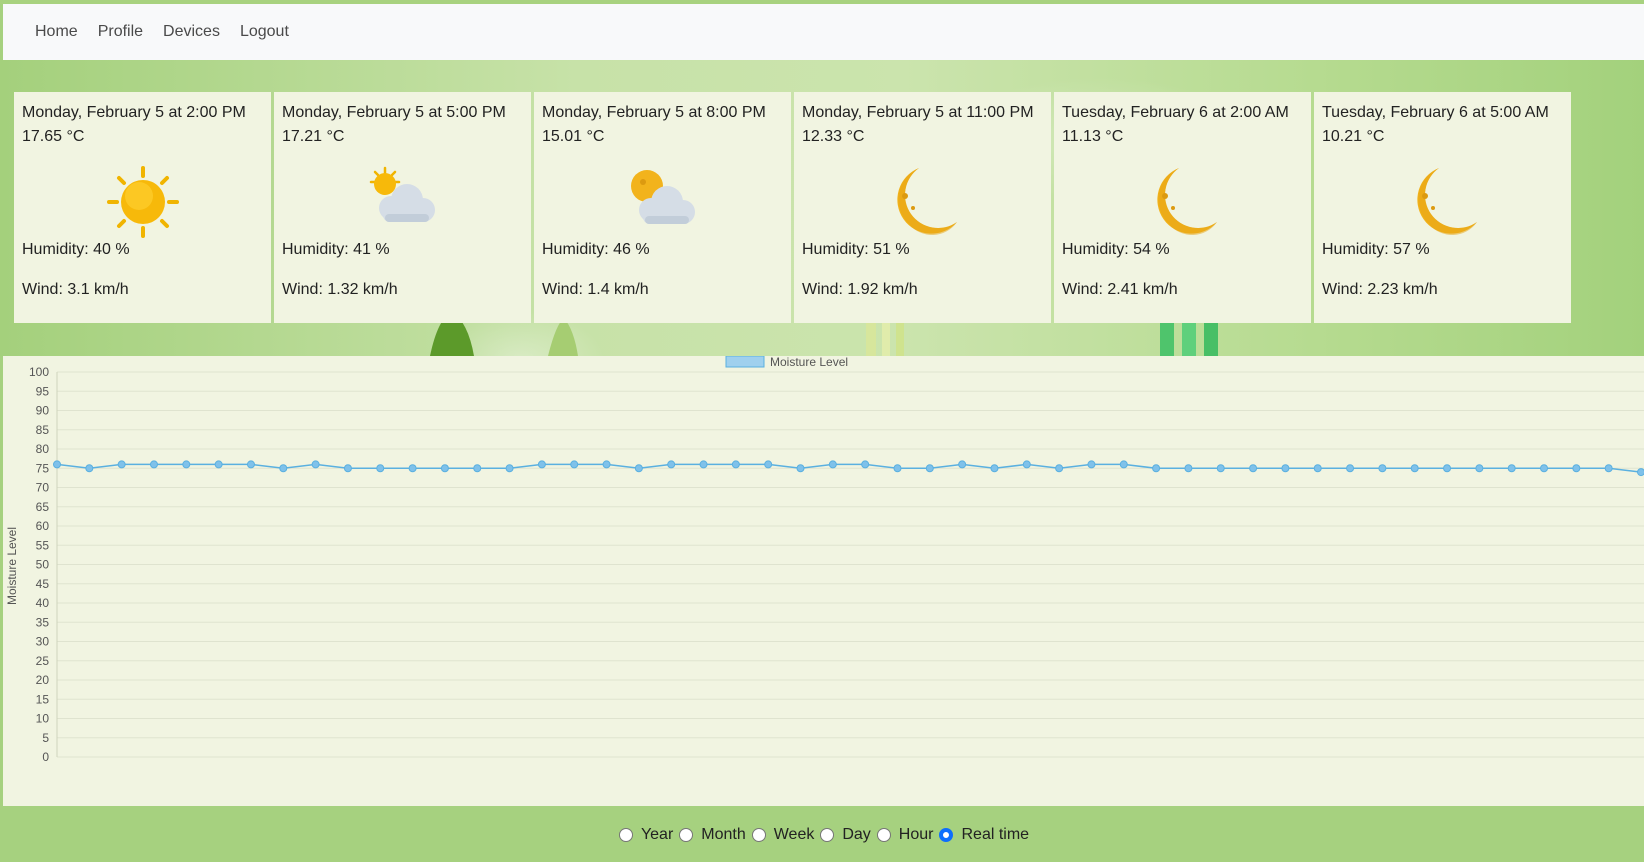  I want to click on range-day-label: Day, so click(856, 834).